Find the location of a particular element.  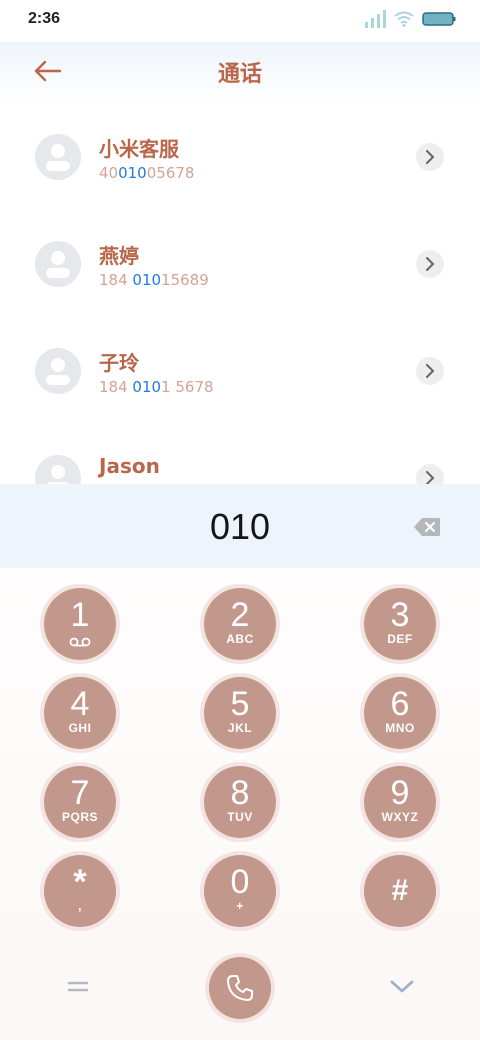

bottom-bar is located at coordinates (240, 988).